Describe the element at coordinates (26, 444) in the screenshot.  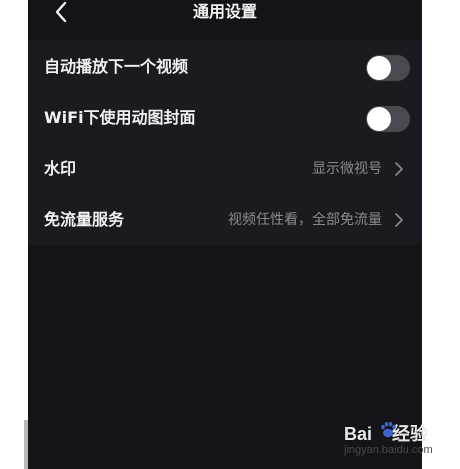
I see `background-edge` at that location.